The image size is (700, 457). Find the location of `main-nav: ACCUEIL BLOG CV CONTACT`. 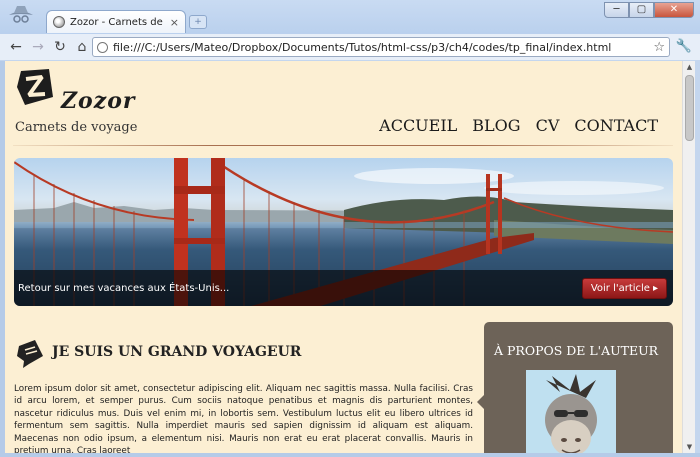

main-nav: ACCUEIL BLOG CV CONTACT is located at coordinates (518, 125).